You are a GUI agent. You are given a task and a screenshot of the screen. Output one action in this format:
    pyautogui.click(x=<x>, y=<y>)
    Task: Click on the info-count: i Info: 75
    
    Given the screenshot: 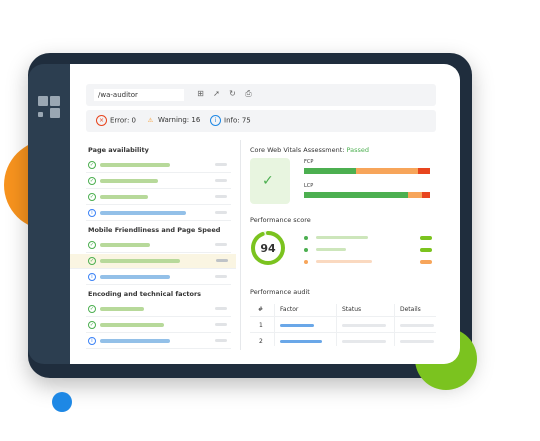 What is the action you would take?
    pyautogui.click(x=230, y=121)
    